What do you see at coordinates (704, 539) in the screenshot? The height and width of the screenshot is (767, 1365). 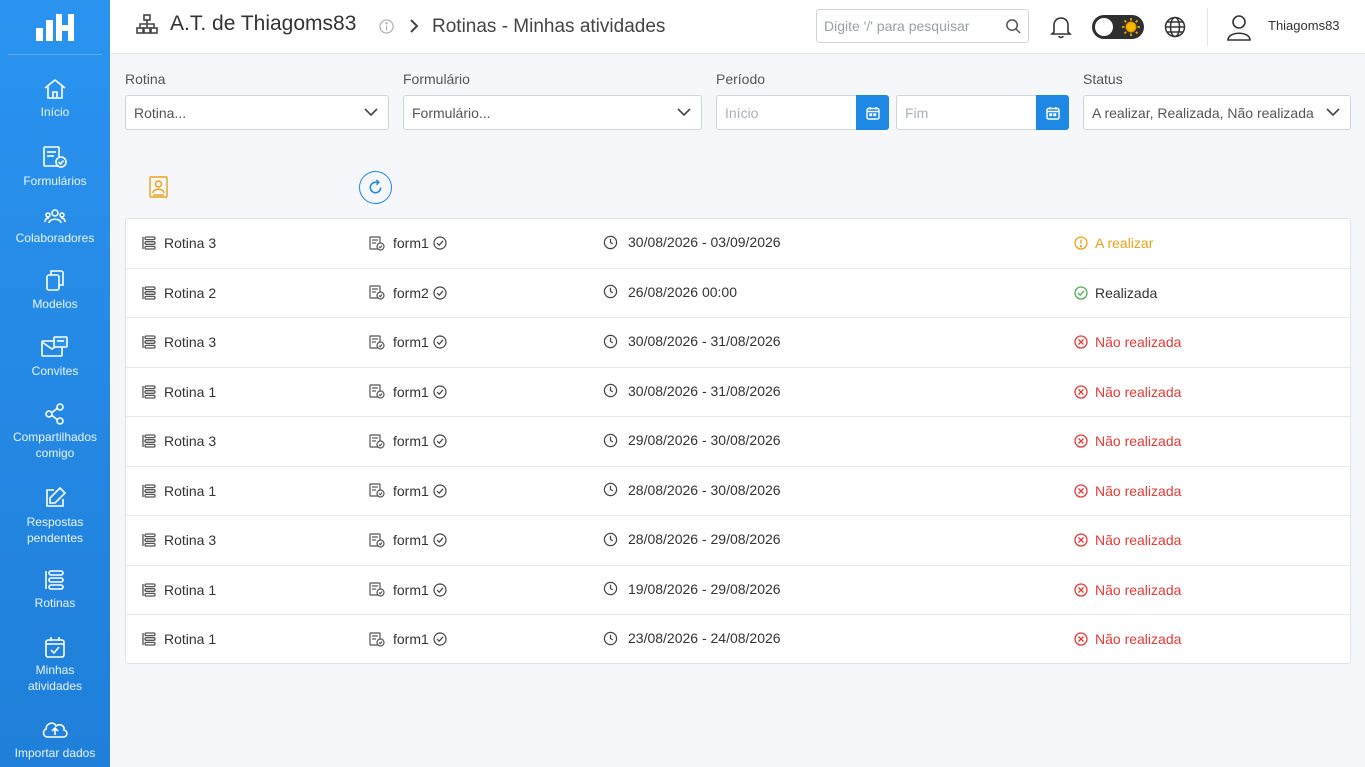 I see `period-text: 28/08/2026 - 29/08/2026` at bounding box center [704, 539].